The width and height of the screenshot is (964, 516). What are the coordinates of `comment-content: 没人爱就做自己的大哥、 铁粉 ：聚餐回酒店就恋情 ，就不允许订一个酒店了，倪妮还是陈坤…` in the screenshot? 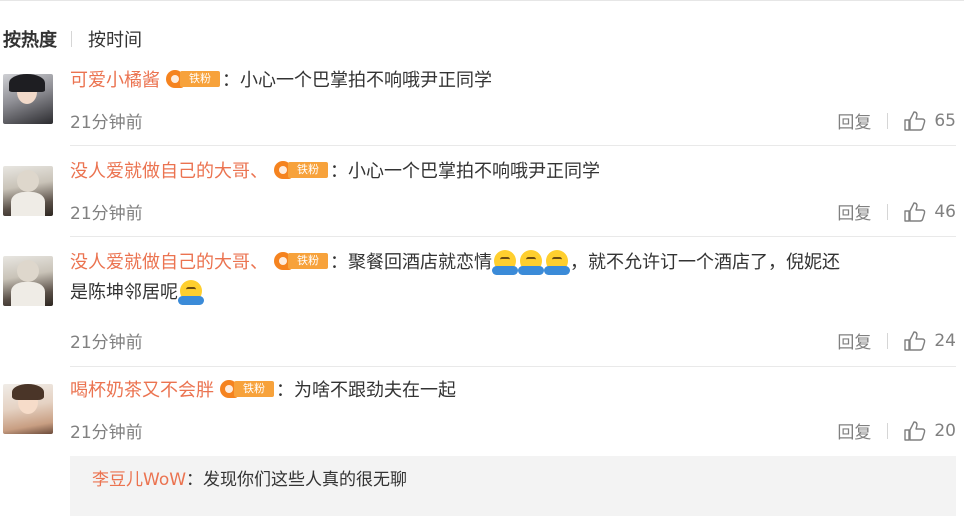 It's located at (508, 278).